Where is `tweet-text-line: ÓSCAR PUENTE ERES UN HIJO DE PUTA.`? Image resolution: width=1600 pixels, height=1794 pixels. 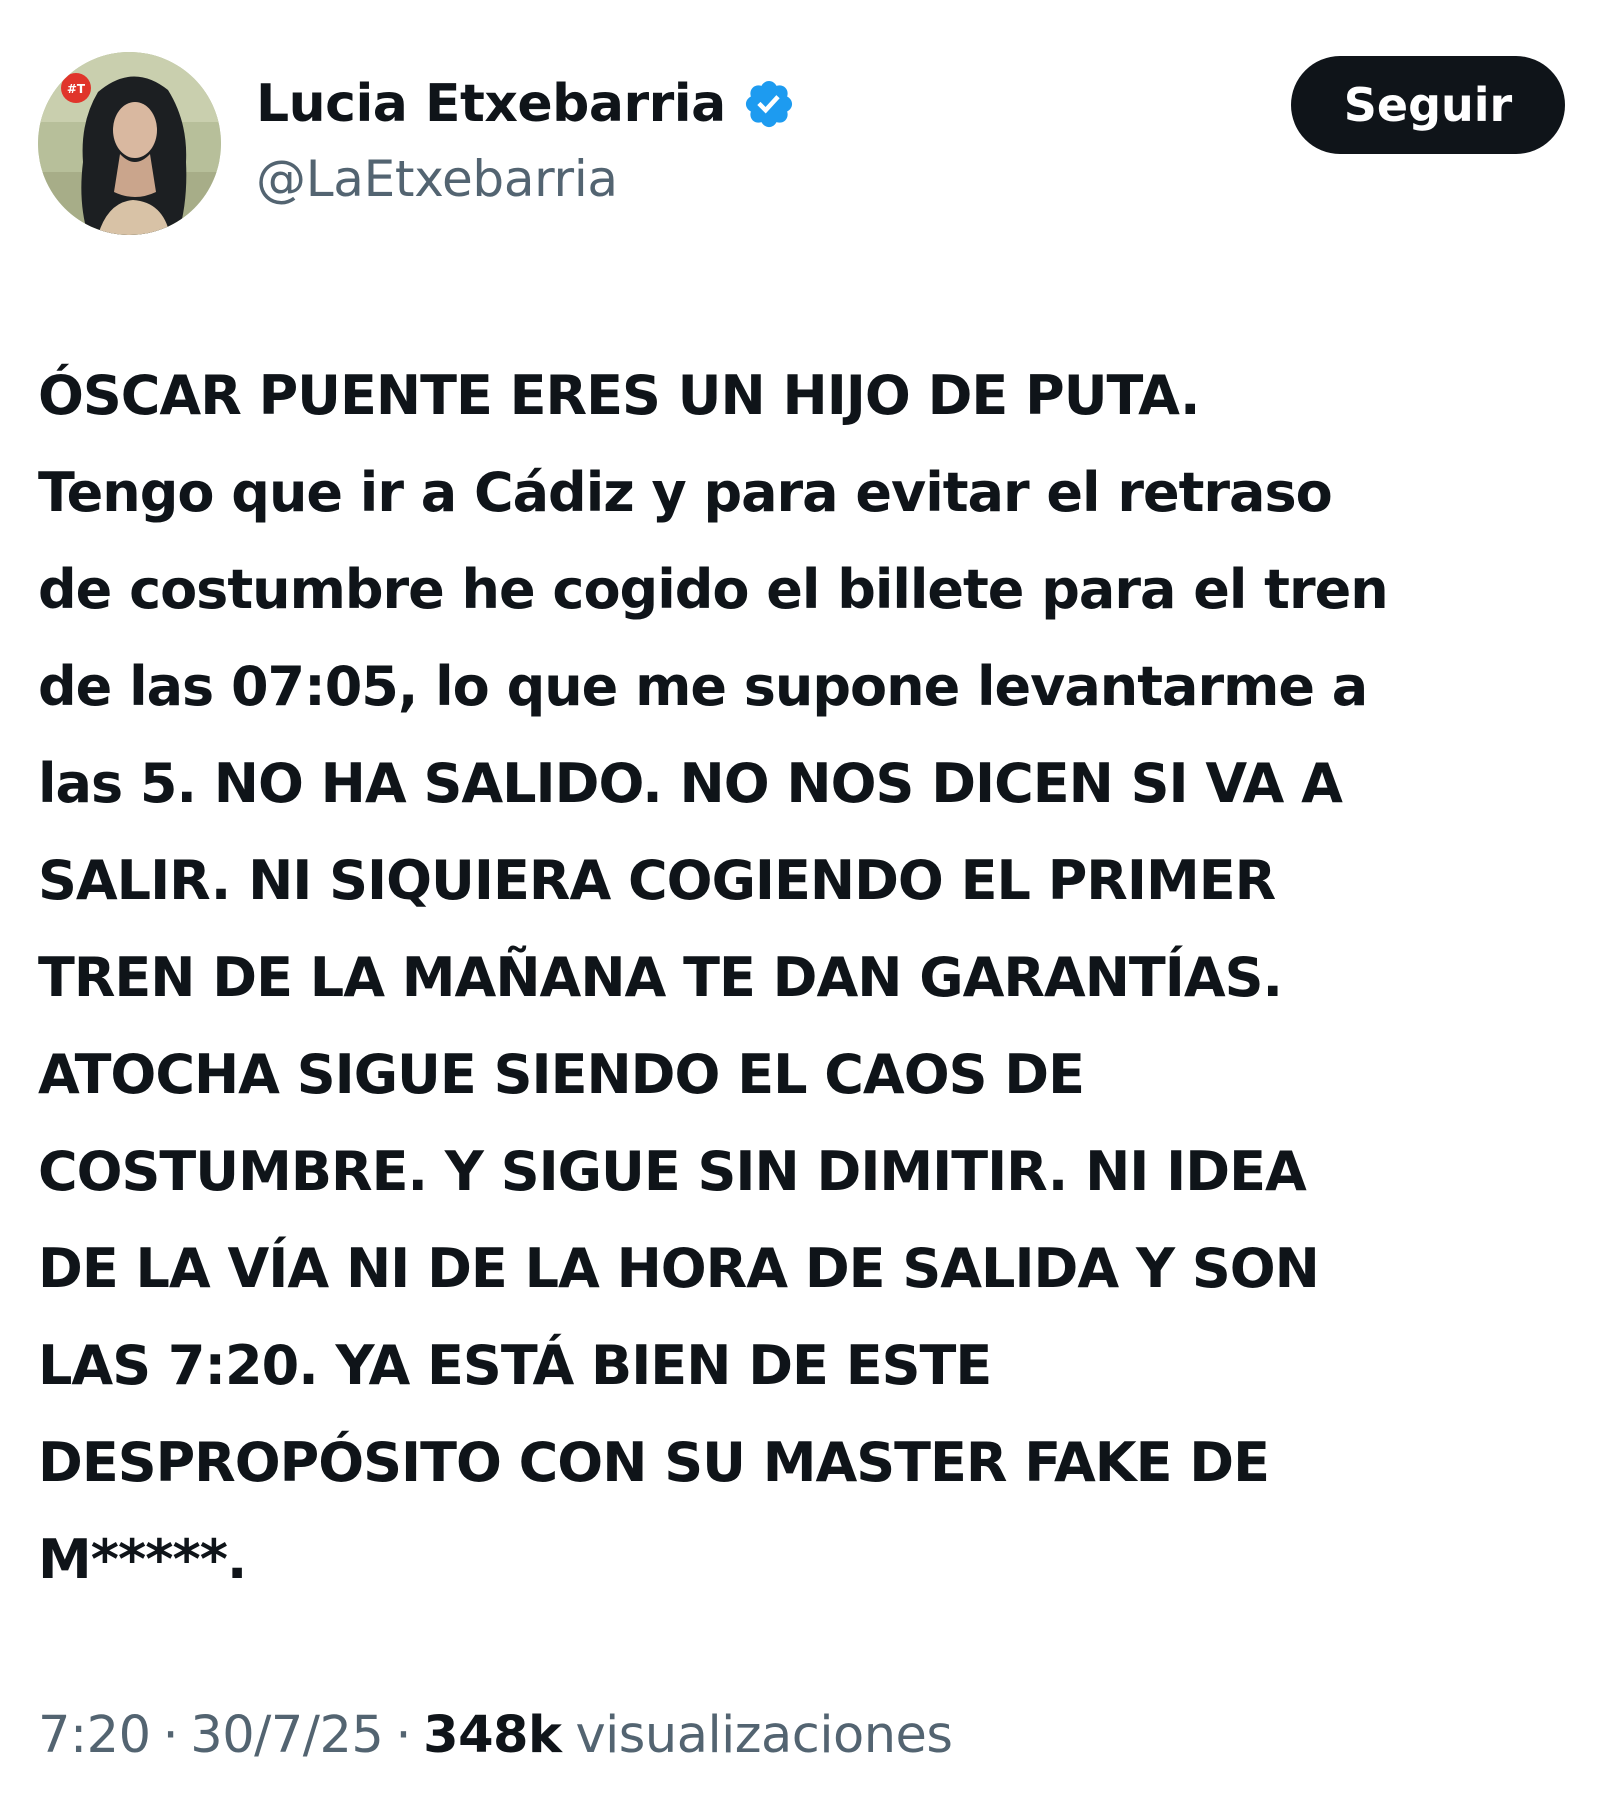
tweet-text-line: ÓSCAR PUENTE ERES UN HIJO DE PUTA. is located at coordinates (619, 395).